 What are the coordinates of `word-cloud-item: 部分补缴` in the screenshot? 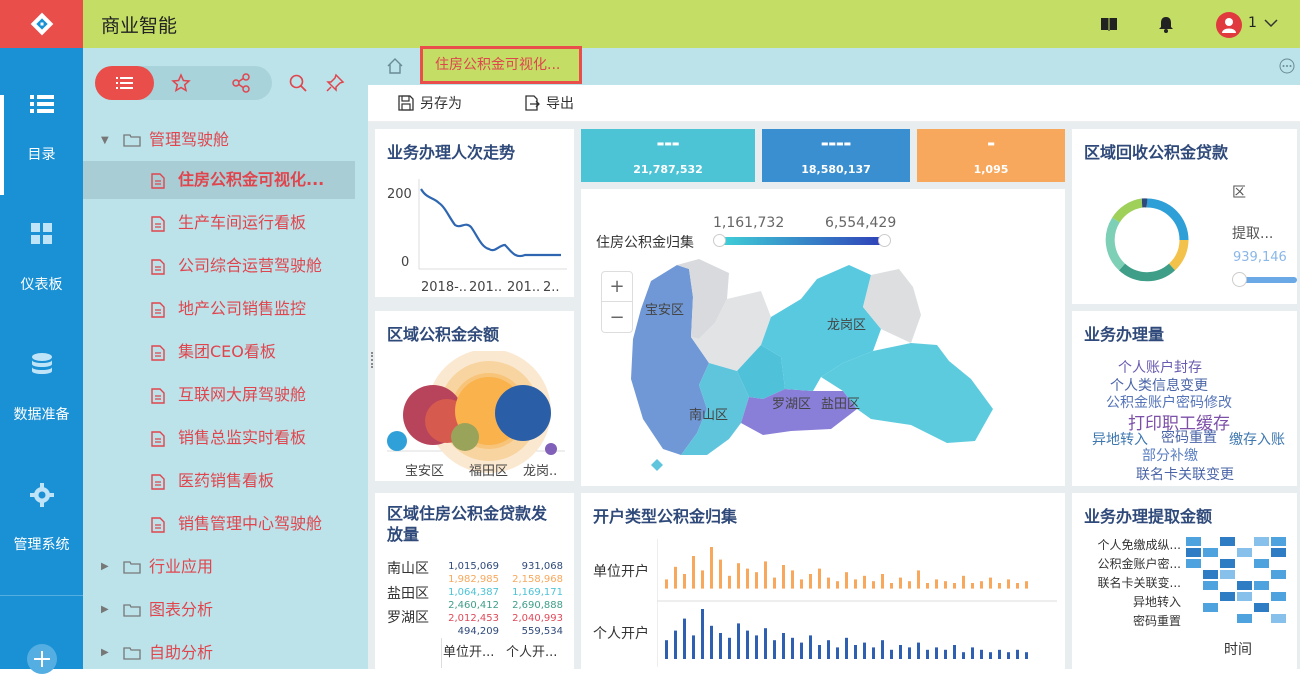 It's located at (1170, 455).